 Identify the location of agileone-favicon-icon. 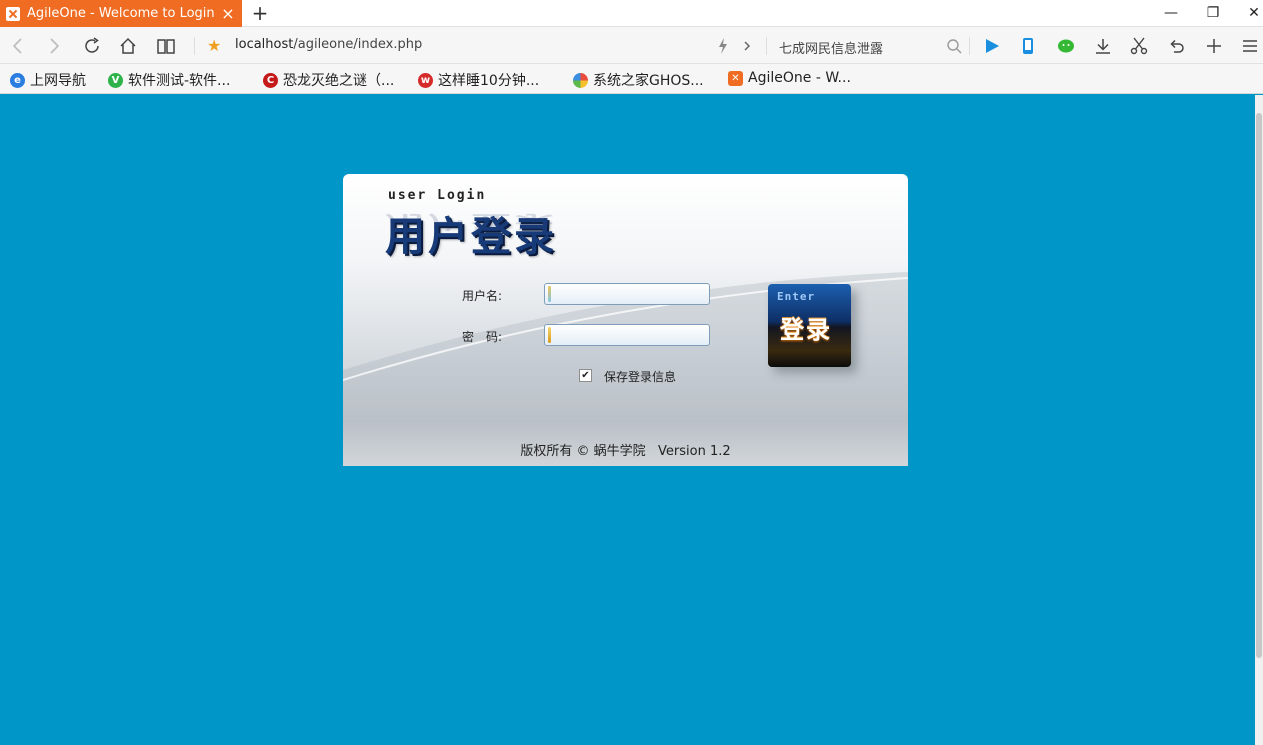
(13, 13).